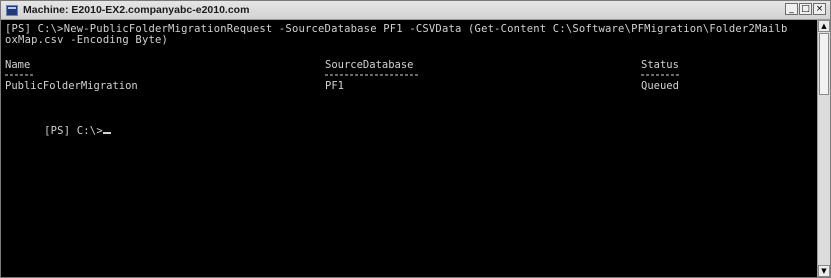 This screenshot has height=278, width=831. I want to click on close-button: ×, so click(819, 9).